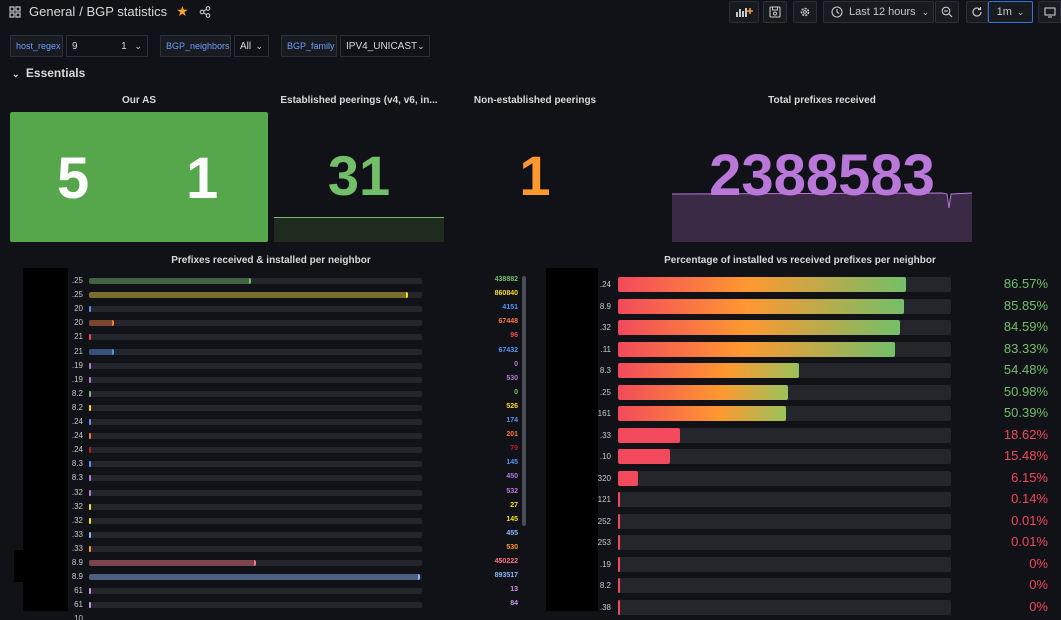 This screenshot has height=620, width=1061. I want to click on settings-button, so click(805, 12).